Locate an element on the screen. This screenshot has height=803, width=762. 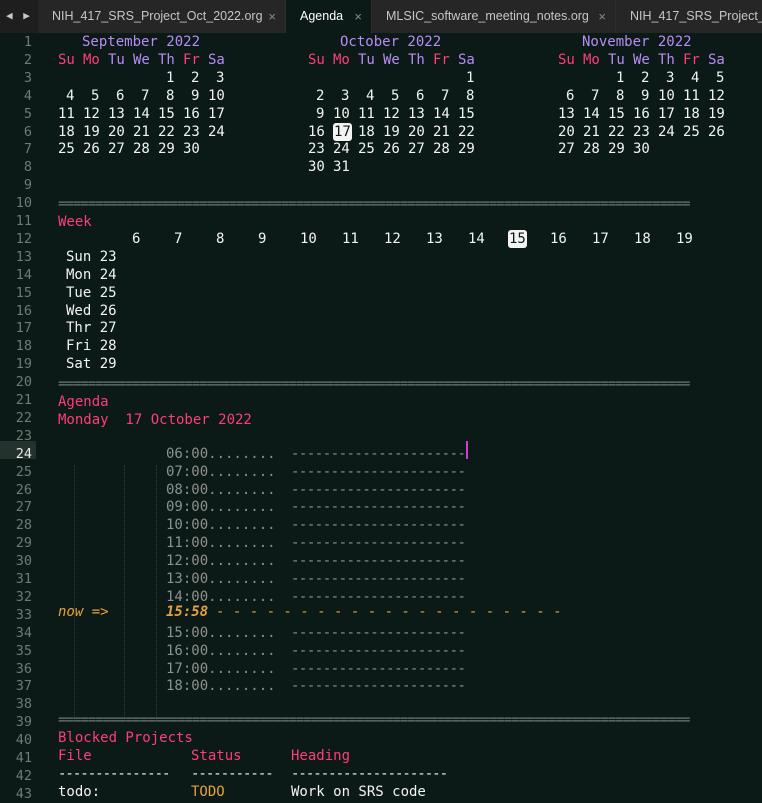
line-number: 20 is located at coordinates (23, 382).